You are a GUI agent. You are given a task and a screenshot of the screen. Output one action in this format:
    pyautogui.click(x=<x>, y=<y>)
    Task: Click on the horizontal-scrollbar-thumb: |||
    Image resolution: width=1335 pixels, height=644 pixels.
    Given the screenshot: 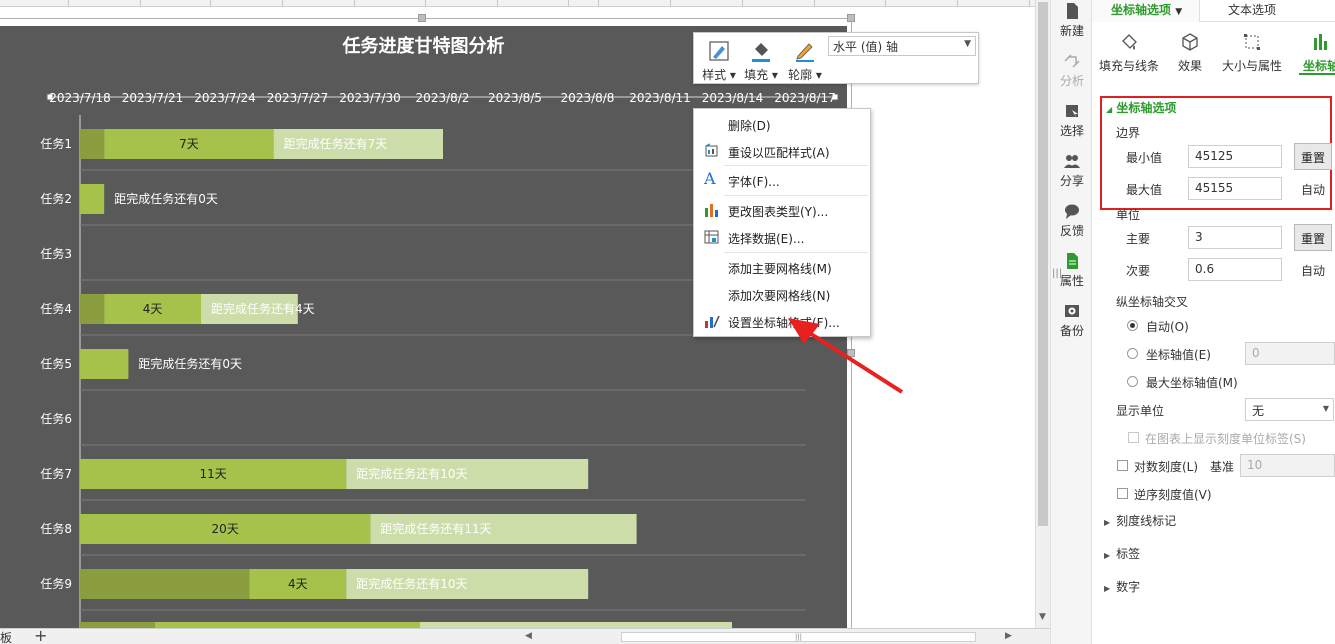 What is the action you would take?
    pyautogui.click(x=798, y=637)
    